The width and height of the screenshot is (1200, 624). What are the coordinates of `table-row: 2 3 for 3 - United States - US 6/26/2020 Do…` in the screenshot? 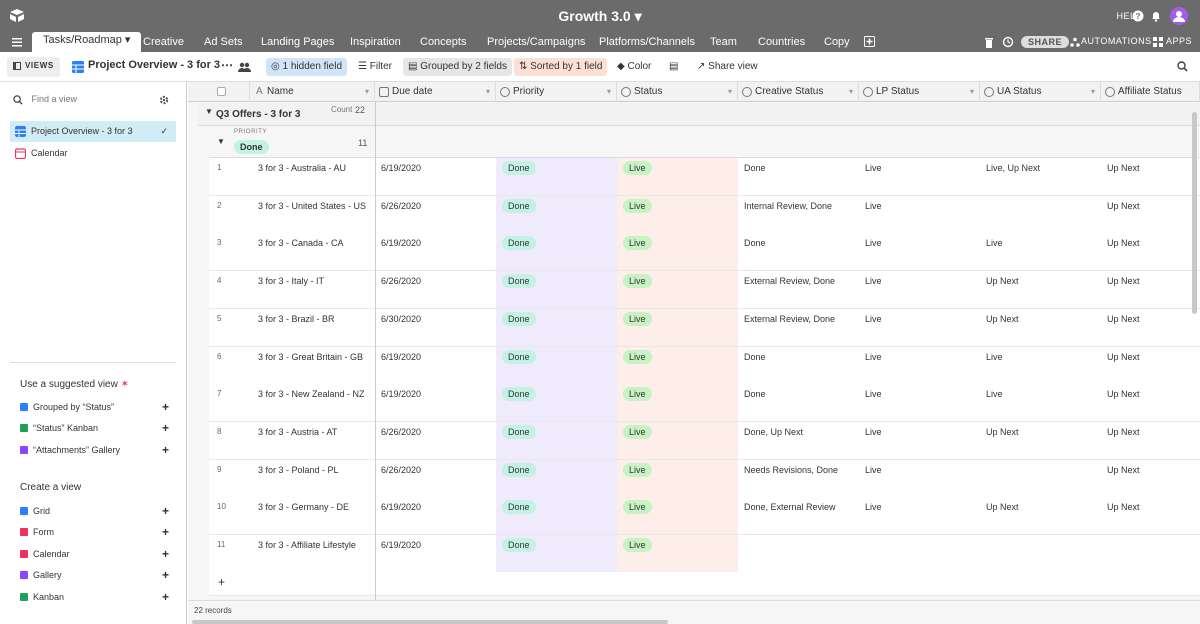 It's located at (704, 214).